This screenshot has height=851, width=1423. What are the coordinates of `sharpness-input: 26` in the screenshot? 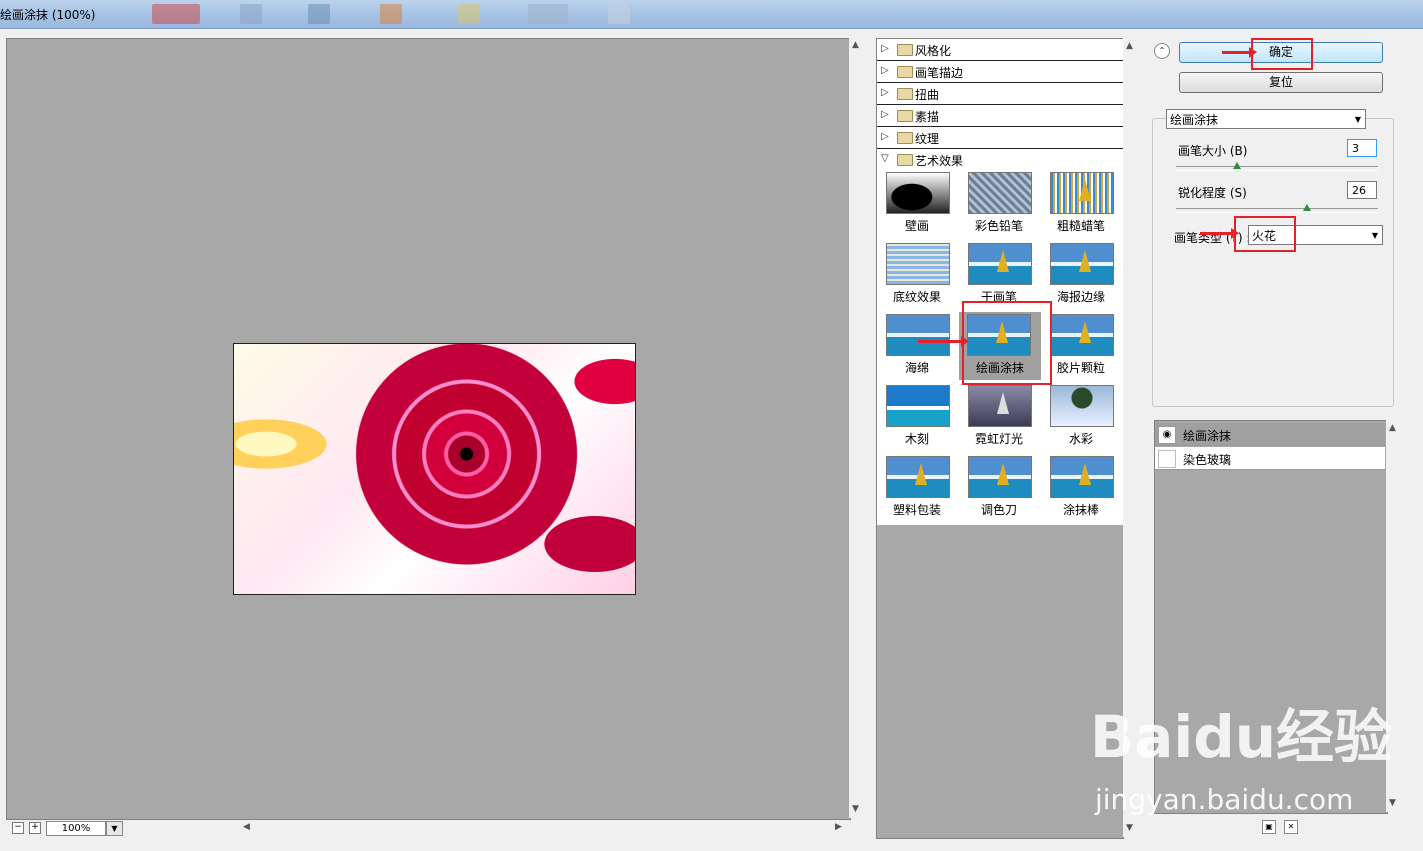 It's located at (1362, 190).